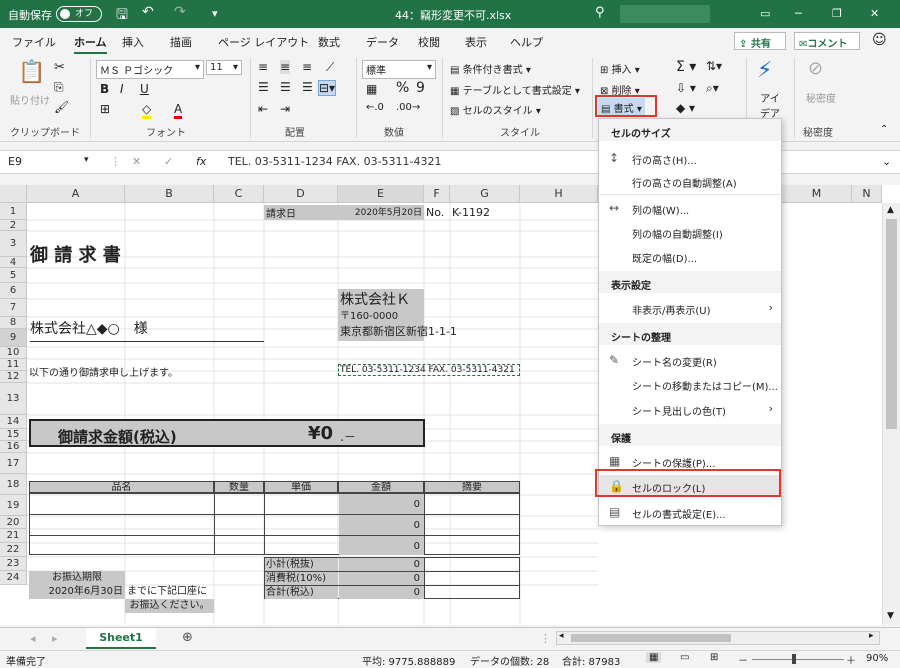 The width and height of the screenshot is (900, 668). Describe the element at coordinates (408, 107) in the screenshot. I see `decrease-decimal-icon: .00→` at that location.